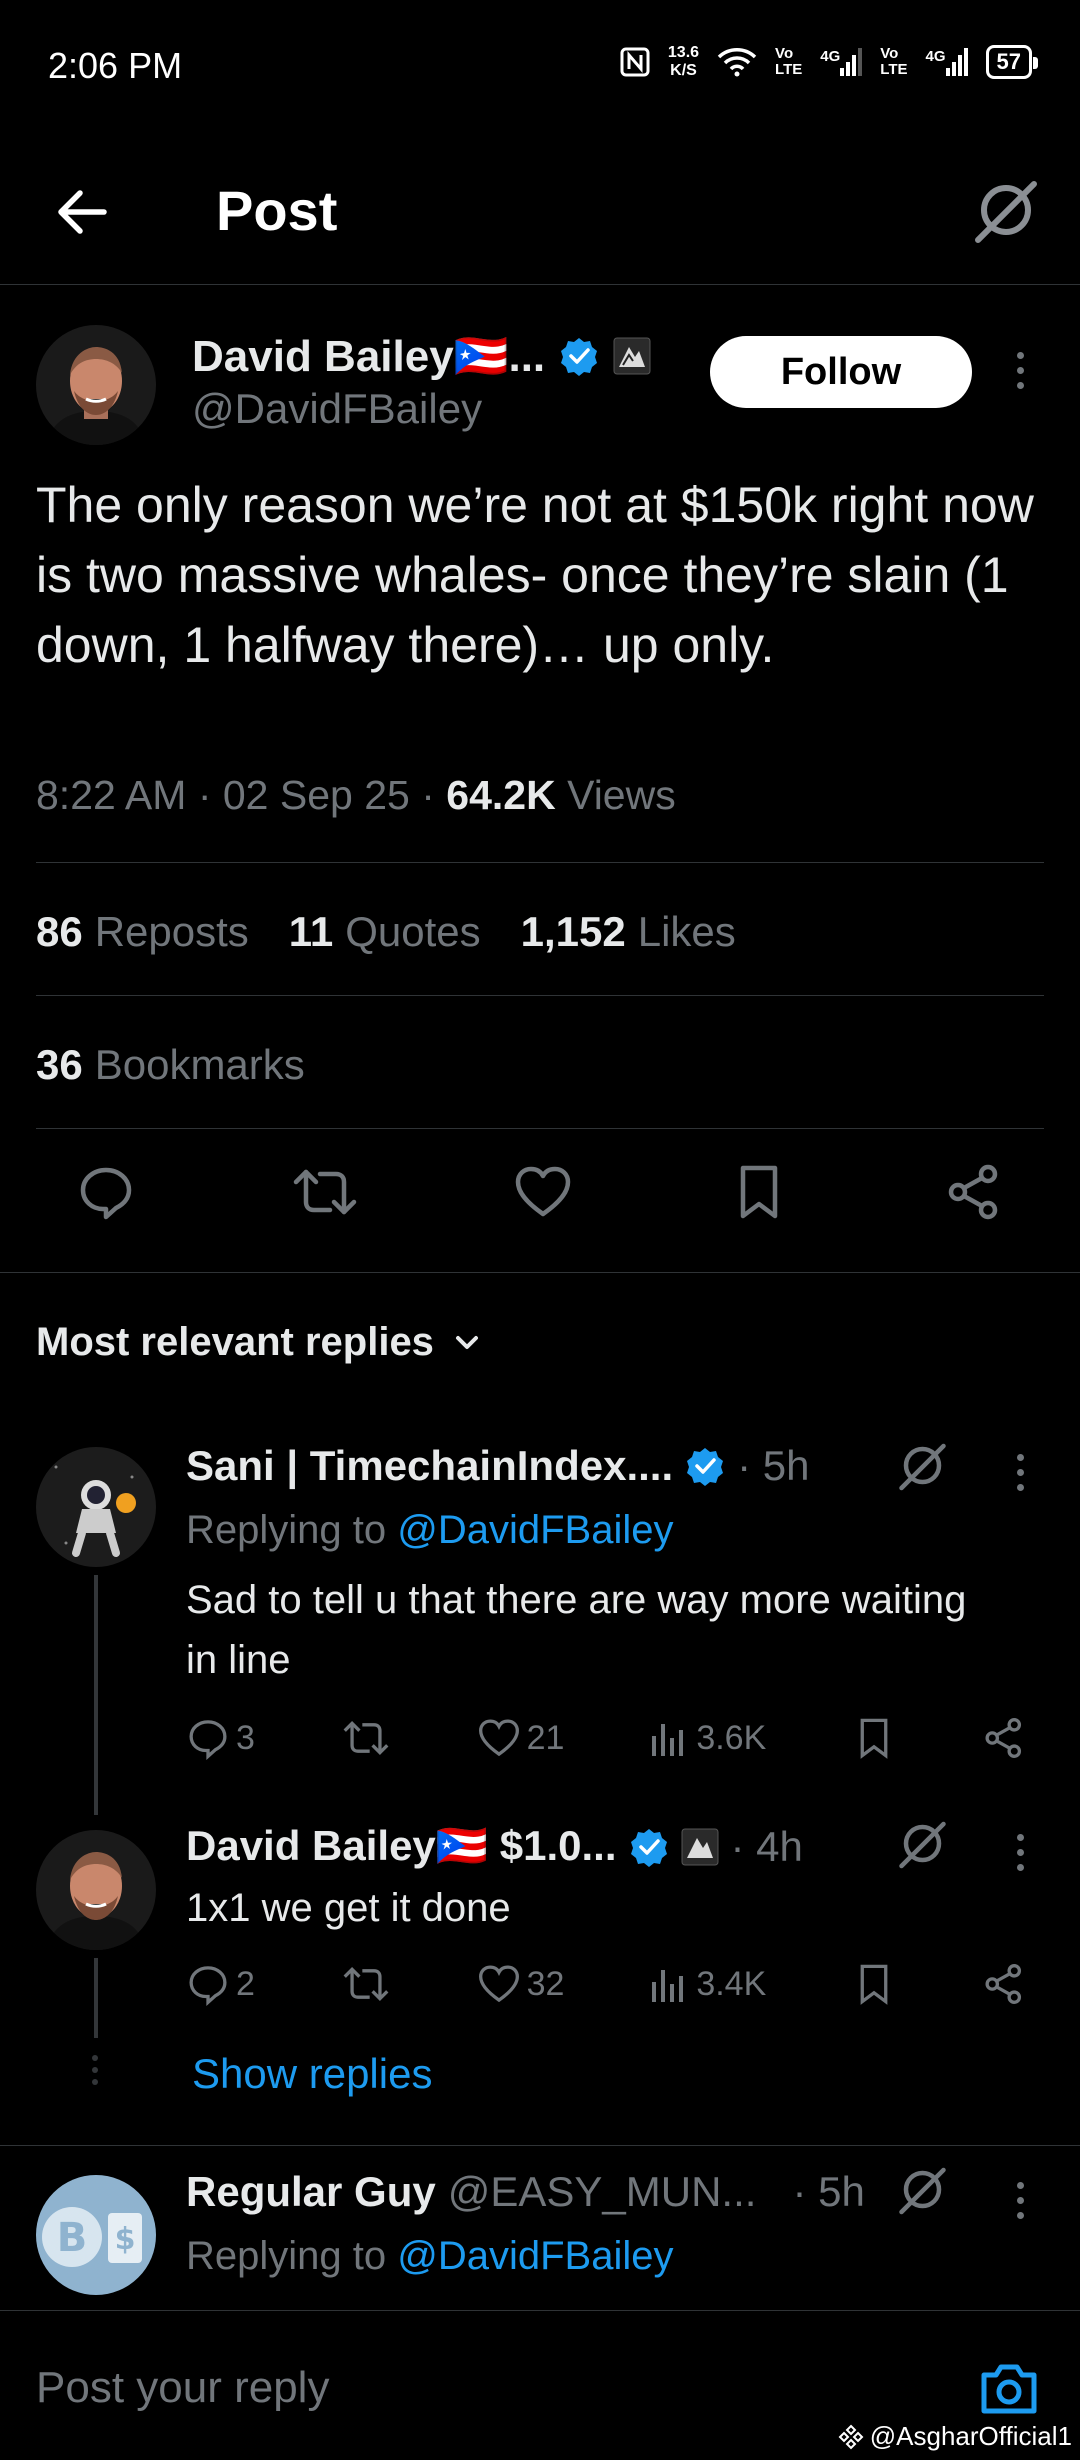 The image size is (1080, 2460). What do you see at coordinates (348, 1908) in the screenshot?
I see `reply-text: 1x1 we get it done` at bounding box center [348, 1908].